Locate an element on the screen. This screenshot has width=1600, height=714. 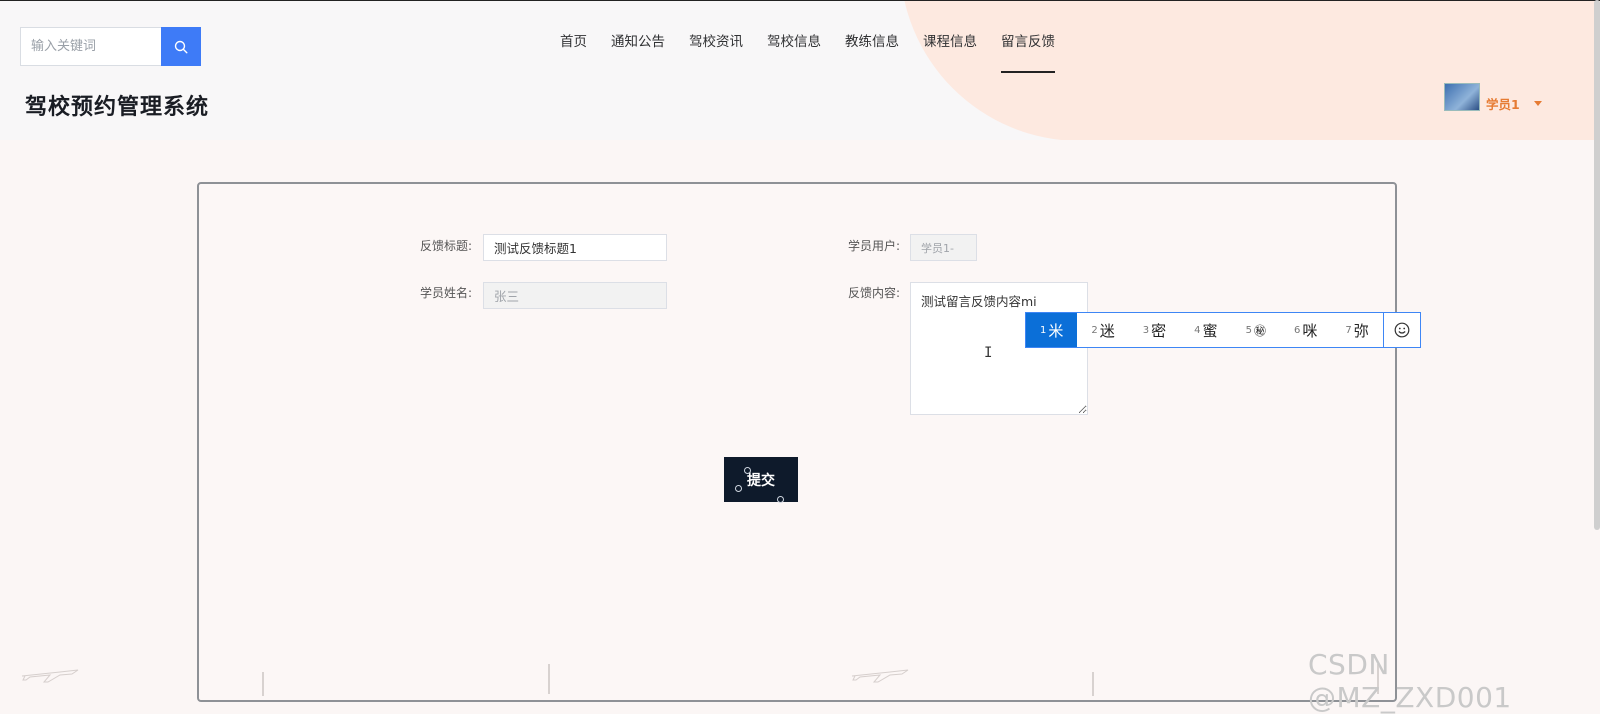
text-cursor-icon: I is located at coordinates (988, 353).